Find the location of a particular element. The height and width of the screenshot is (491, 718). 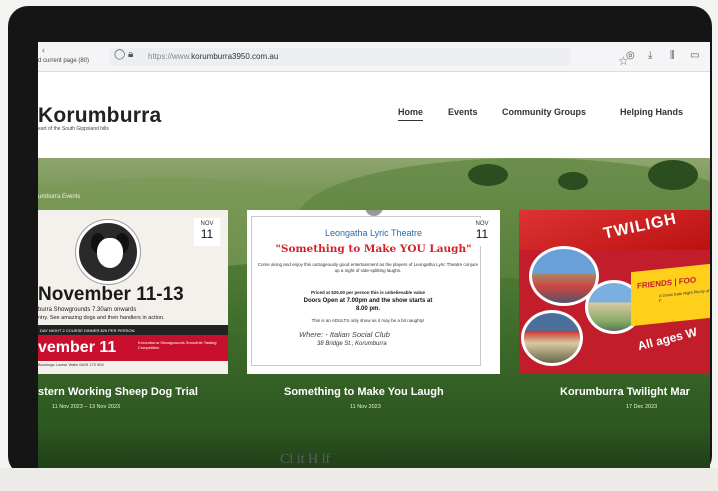

site-logo: Korumburra is located at coordinates (99, 116).